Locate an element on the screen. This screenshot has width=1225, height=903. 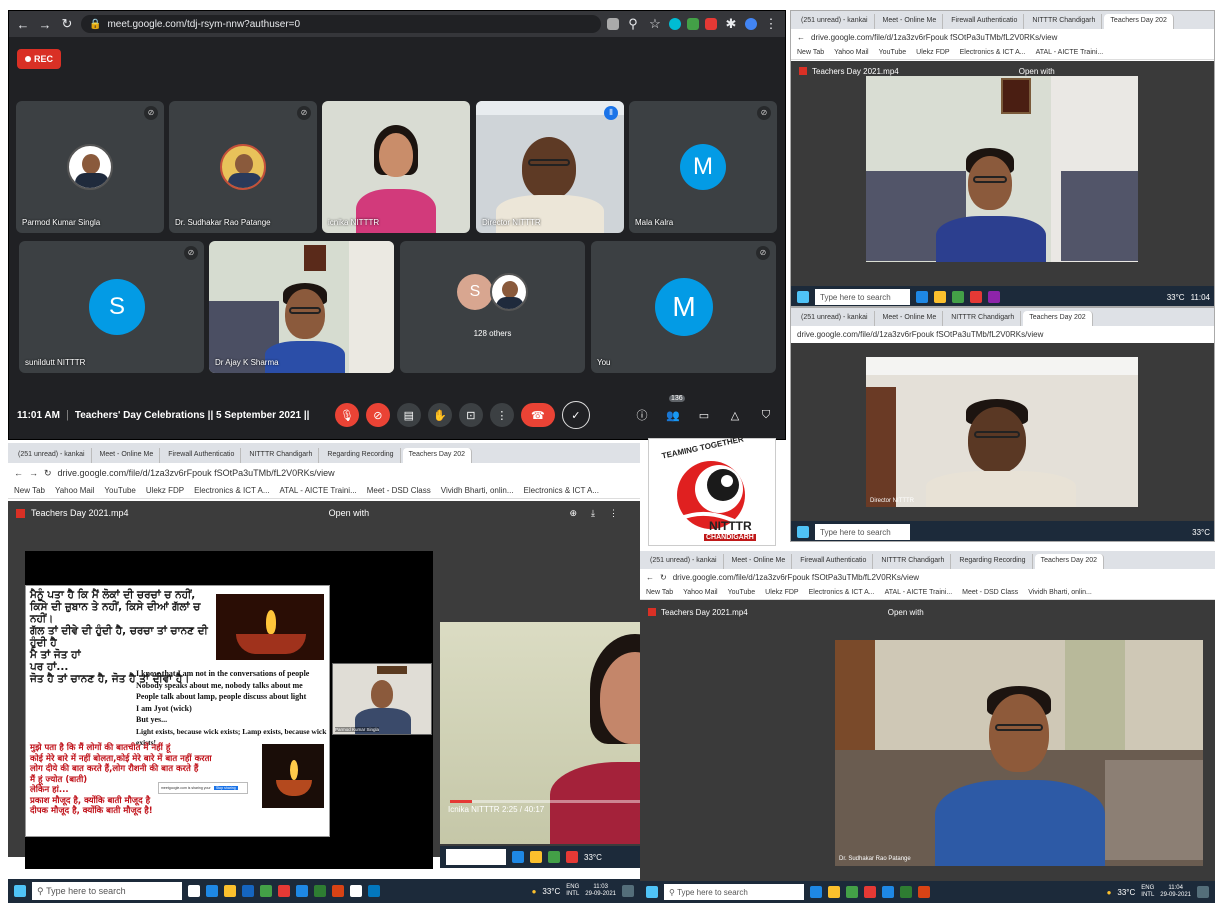
chrome-icon is located at coordinates (870, 892).